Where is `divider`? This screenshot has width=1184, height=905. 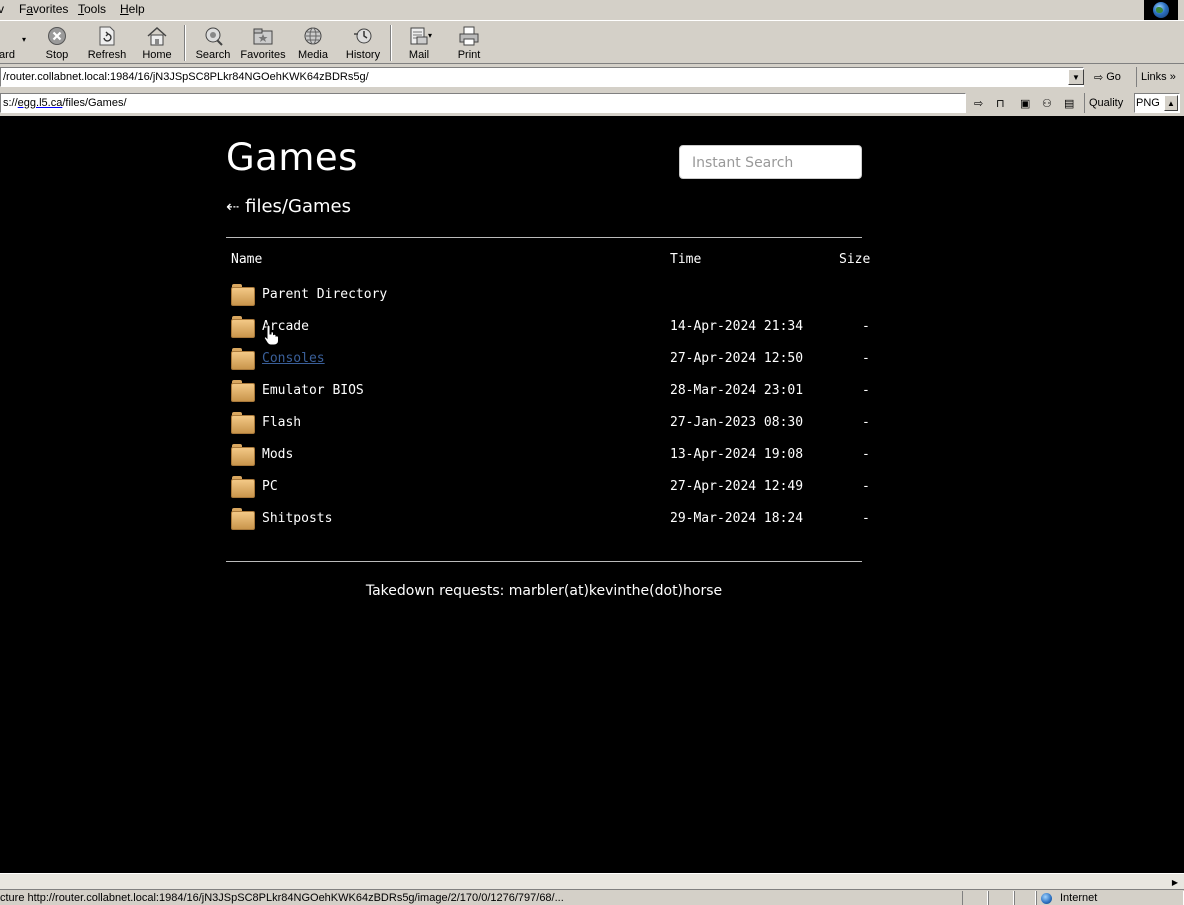 divider is located at coordinates (544, 237).